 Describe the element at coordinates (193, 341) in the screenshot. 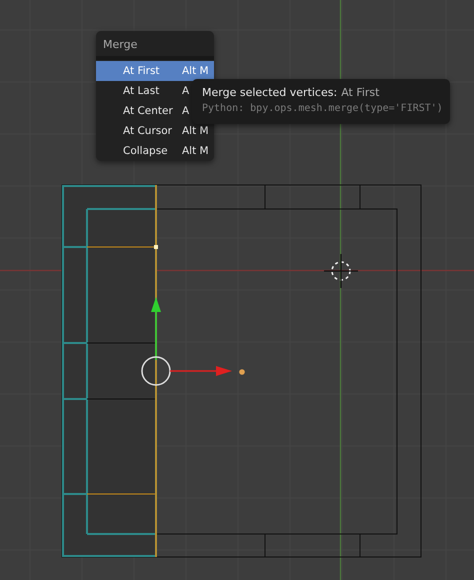

I see `transform-gizmo` at that location.